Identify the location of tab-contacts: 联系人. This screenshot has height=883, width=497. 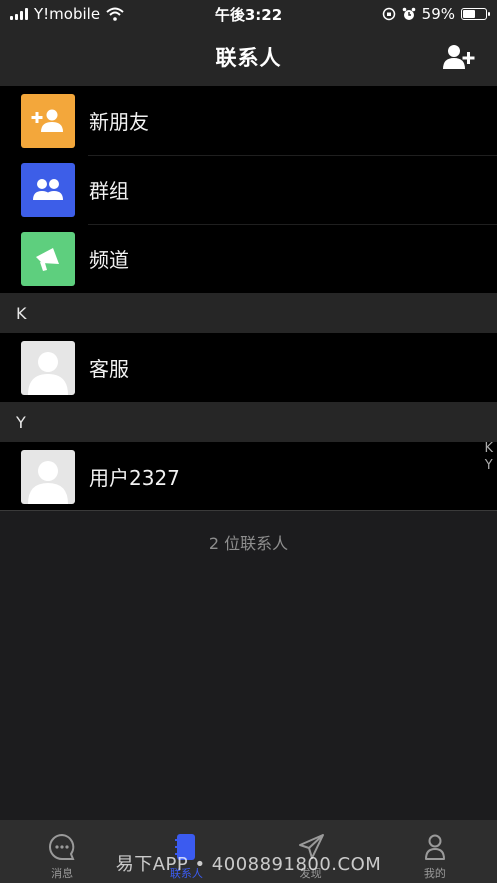
(186, 851).